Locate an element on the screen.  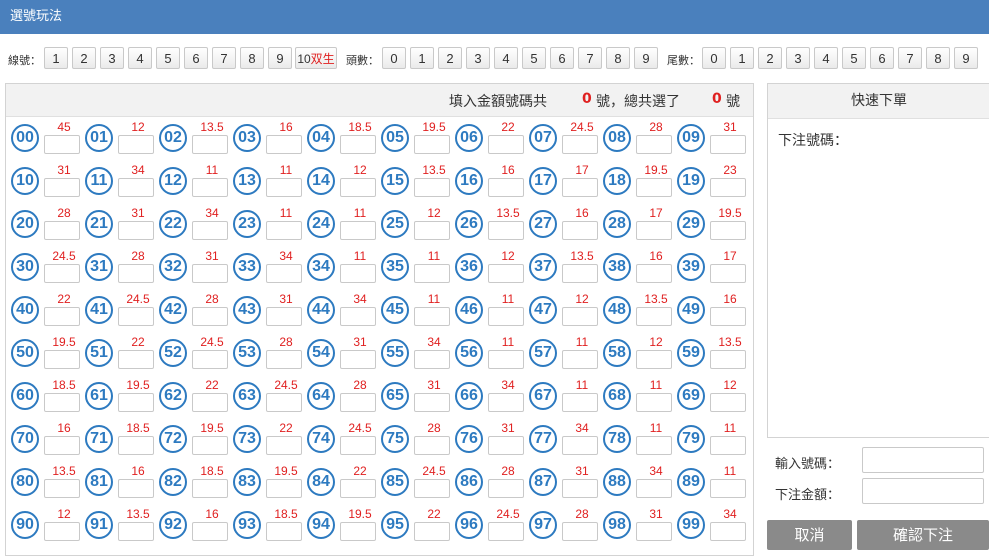
number-ball-83: 83 is located at coordinates (247, 482).